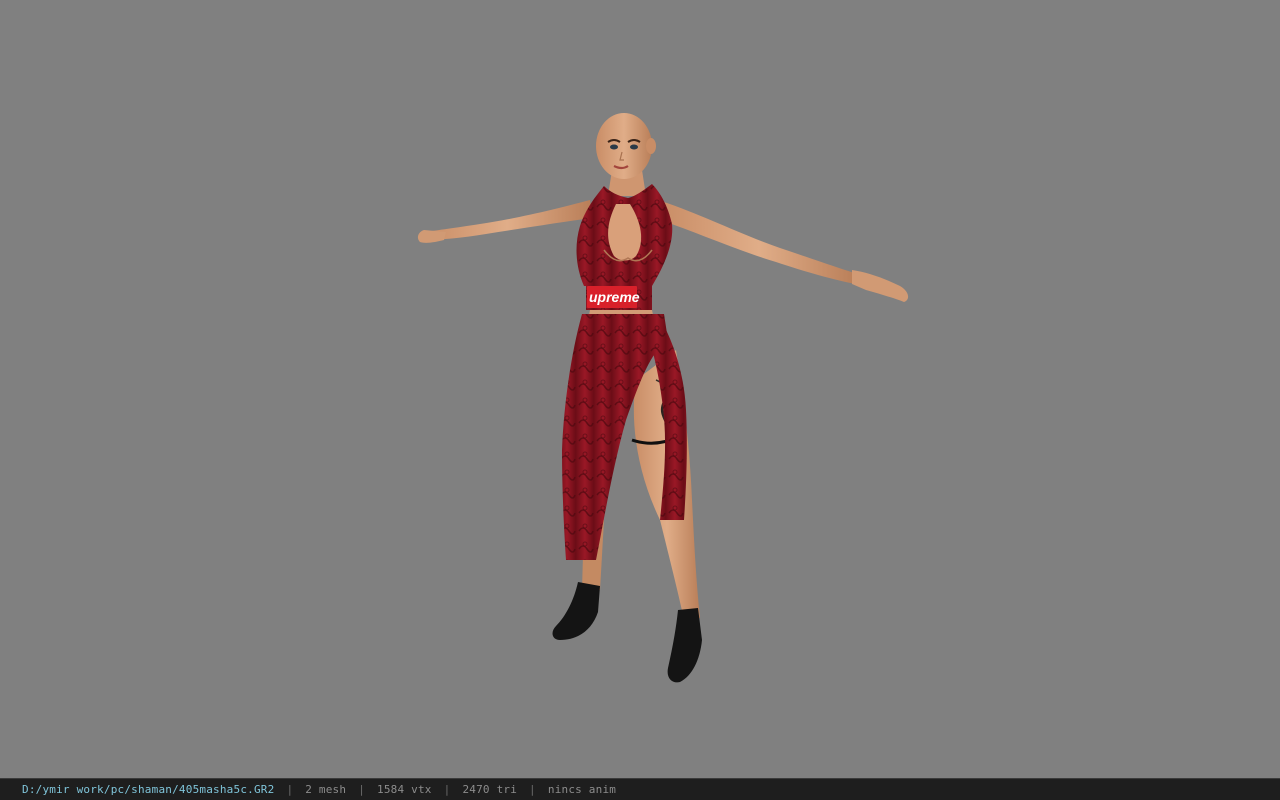 Image resolution: width=1280 pixels, height=800 pixels. What do you see at coordinates (490, 789) in the screenshot?
I see `triangle-count: 2470 tri` at bounding box center [490, 789].